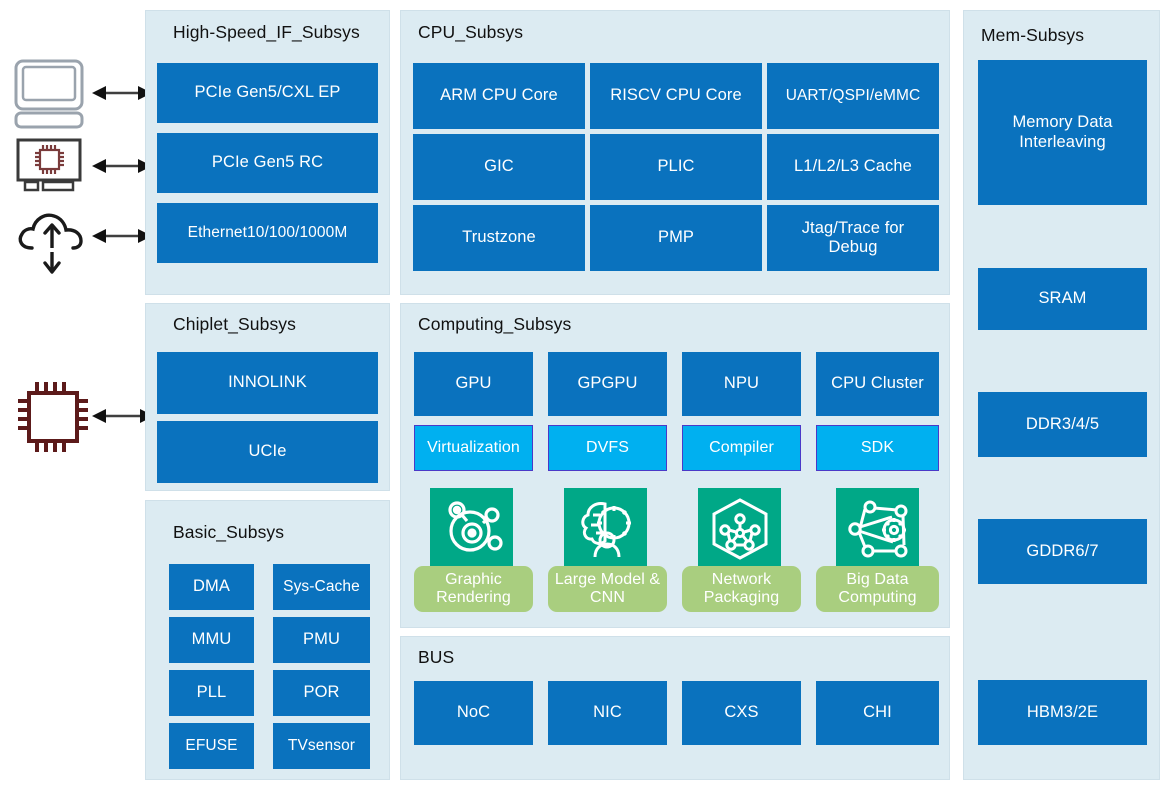  Describe the element at coordinates (473, 589) in the screenshot. I see `workload-label-graphic-rendering: Graphic Rendering` at that location.